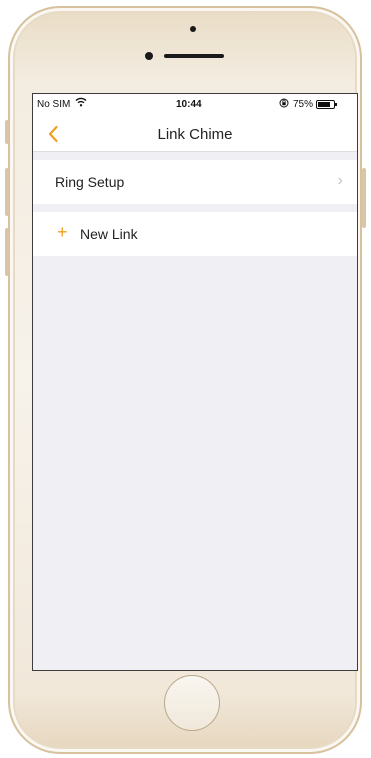  What do you see at coordinates (7, 192) in the screenshot?
I see `volume-up-button` at bounding box center [7, 192].